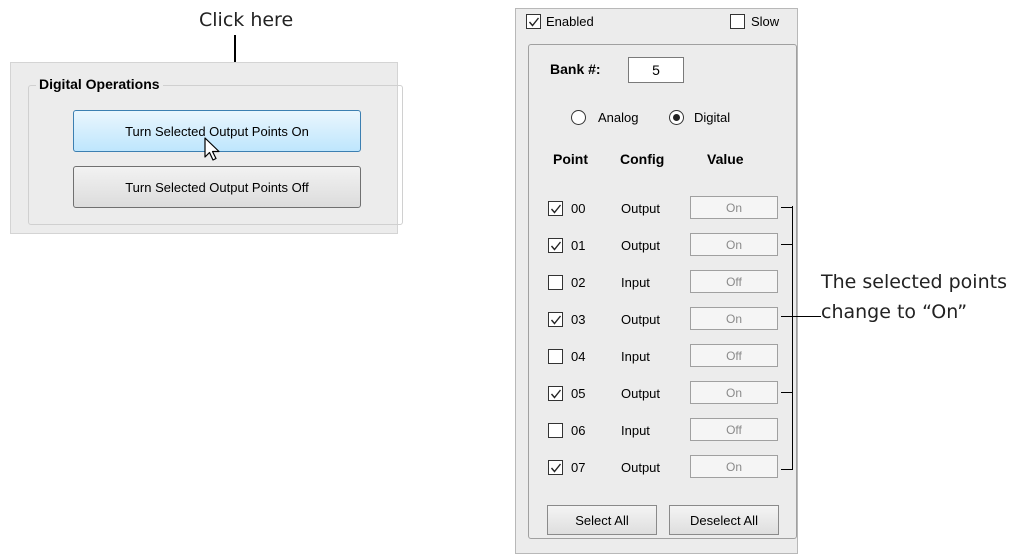  Describe the element at coordinates (656, 70) in the screenshot. I see `bank-number-input` at that location.